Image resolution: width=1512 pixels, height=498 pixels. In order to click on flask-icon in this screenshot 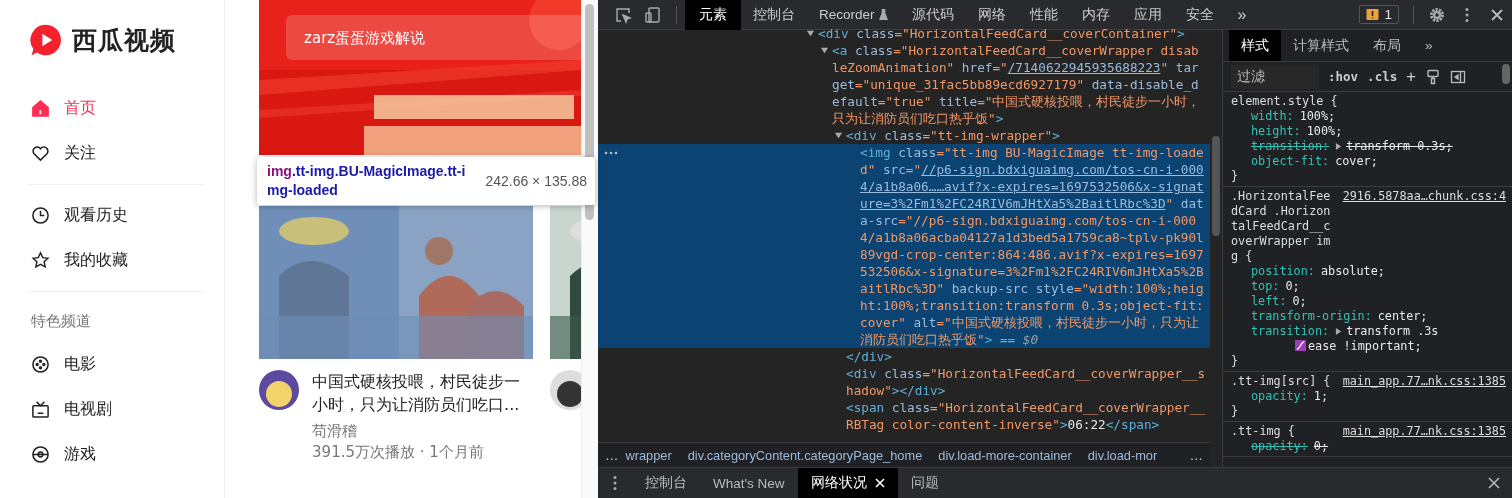, I will do `click(883, 14)`.